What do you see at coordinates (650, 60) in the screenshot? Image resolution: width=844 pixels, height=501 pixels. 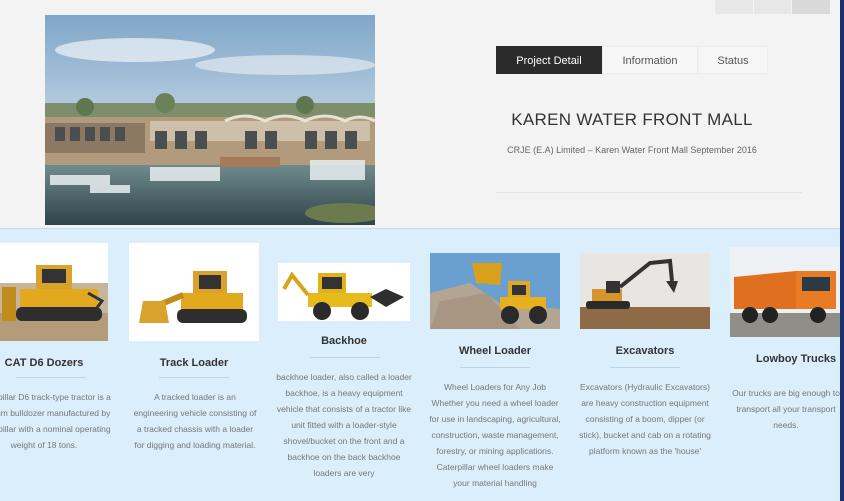 I see `tab-information: Information` at bounding box center [650, 60].